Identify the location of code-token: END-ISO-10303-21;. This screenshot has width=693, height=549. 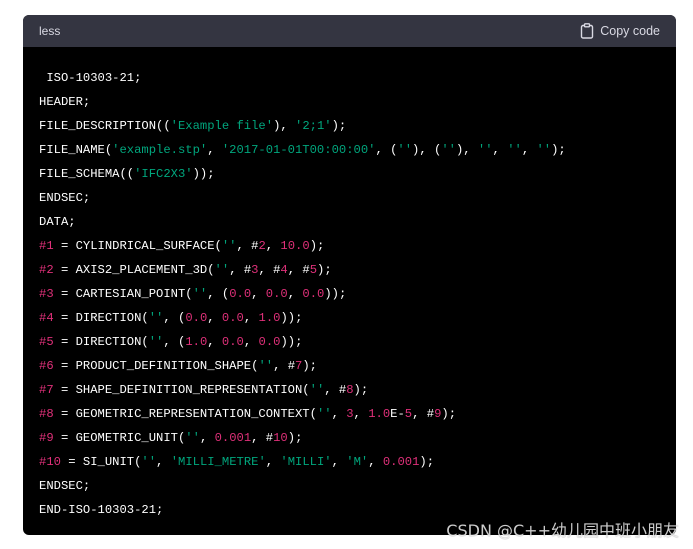
(101, 510).